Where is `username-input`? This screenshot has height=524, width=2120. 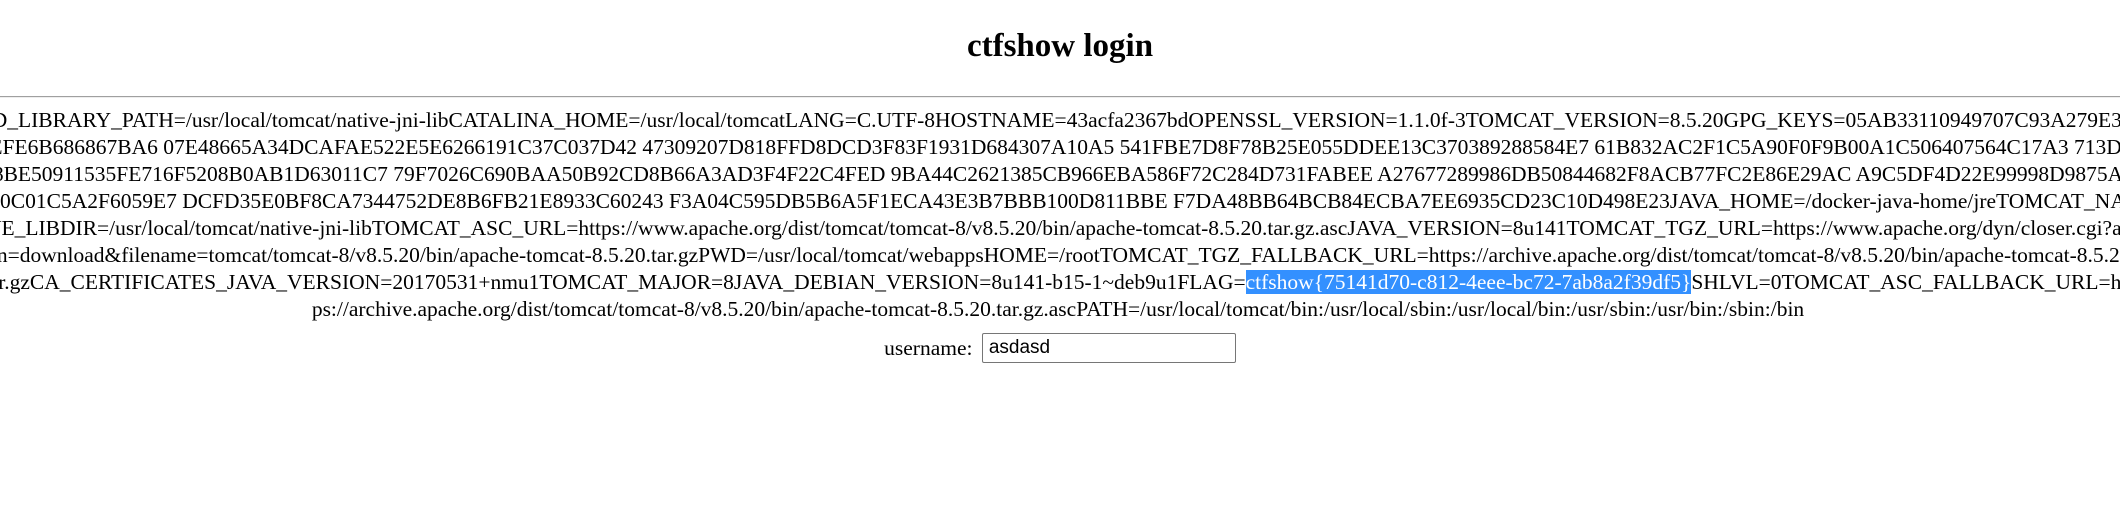
username-input is located at coordinates (1108, 348).